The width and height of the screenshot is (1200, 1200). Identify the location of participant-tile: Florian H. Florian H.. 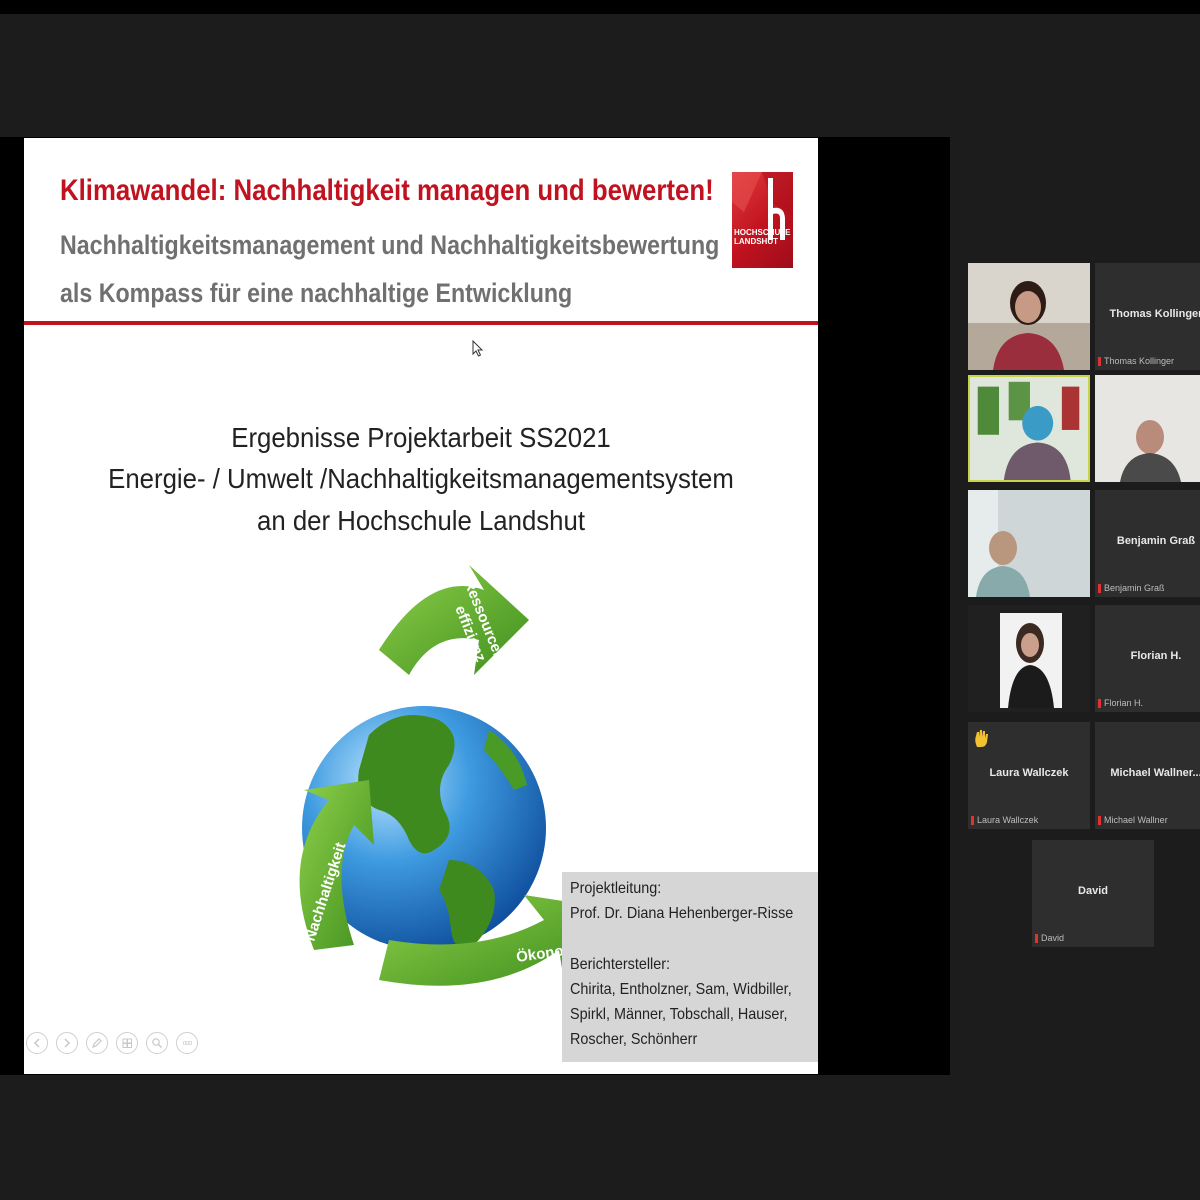
(1147, 658).